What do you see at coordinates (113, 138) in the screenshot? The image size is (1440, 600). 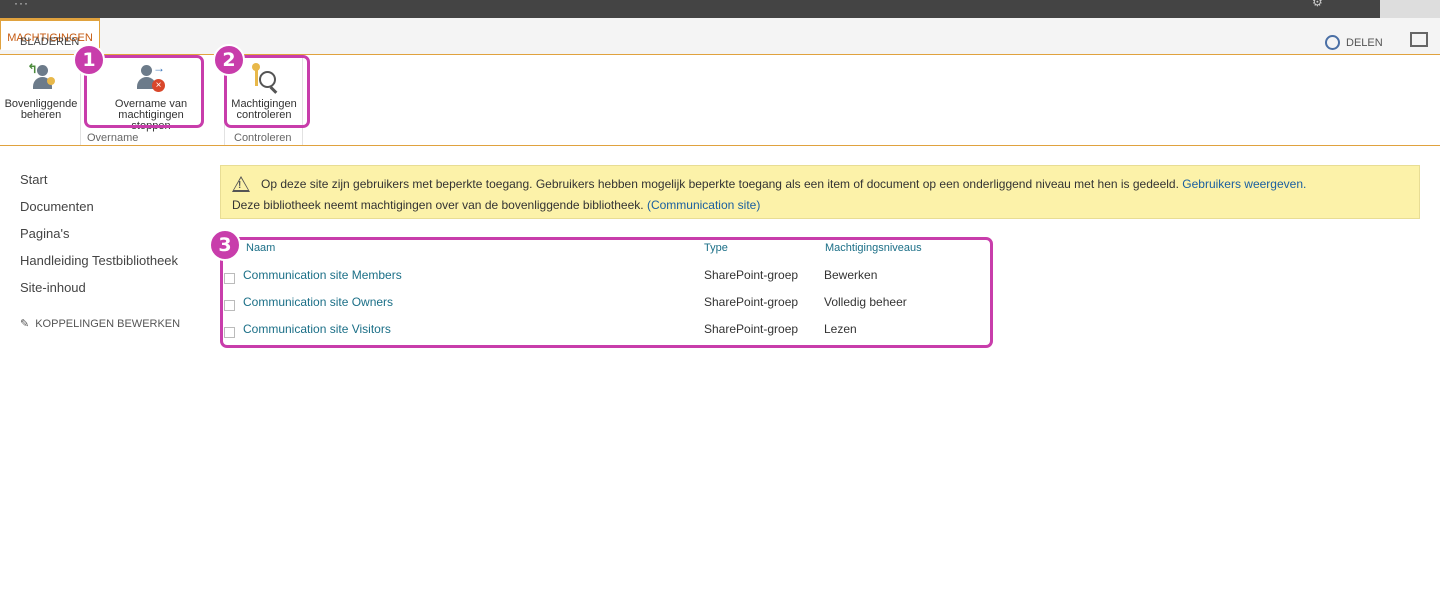 I see `group-label-inherit: Overname` at bounding box center [113, 138].